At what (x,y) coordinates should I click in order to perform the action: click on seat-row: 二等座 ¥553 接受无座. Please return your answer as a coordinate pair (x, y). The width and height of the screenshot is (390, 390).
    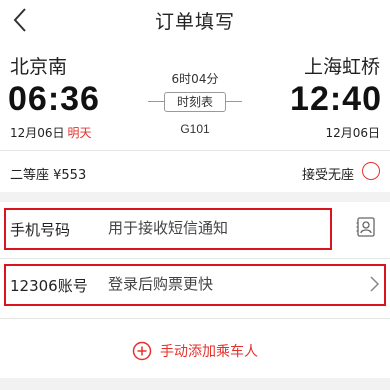
    Looking at the image, I should click on (195, 173).